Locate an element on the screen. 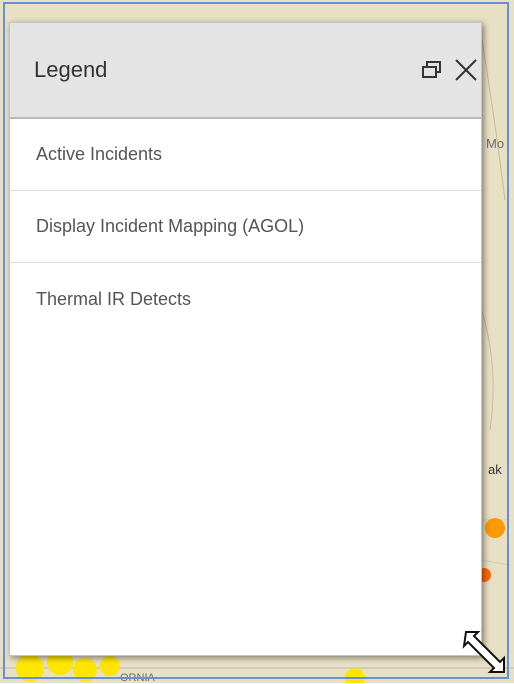  restore-window-icon is located at coordinates (431, 69).